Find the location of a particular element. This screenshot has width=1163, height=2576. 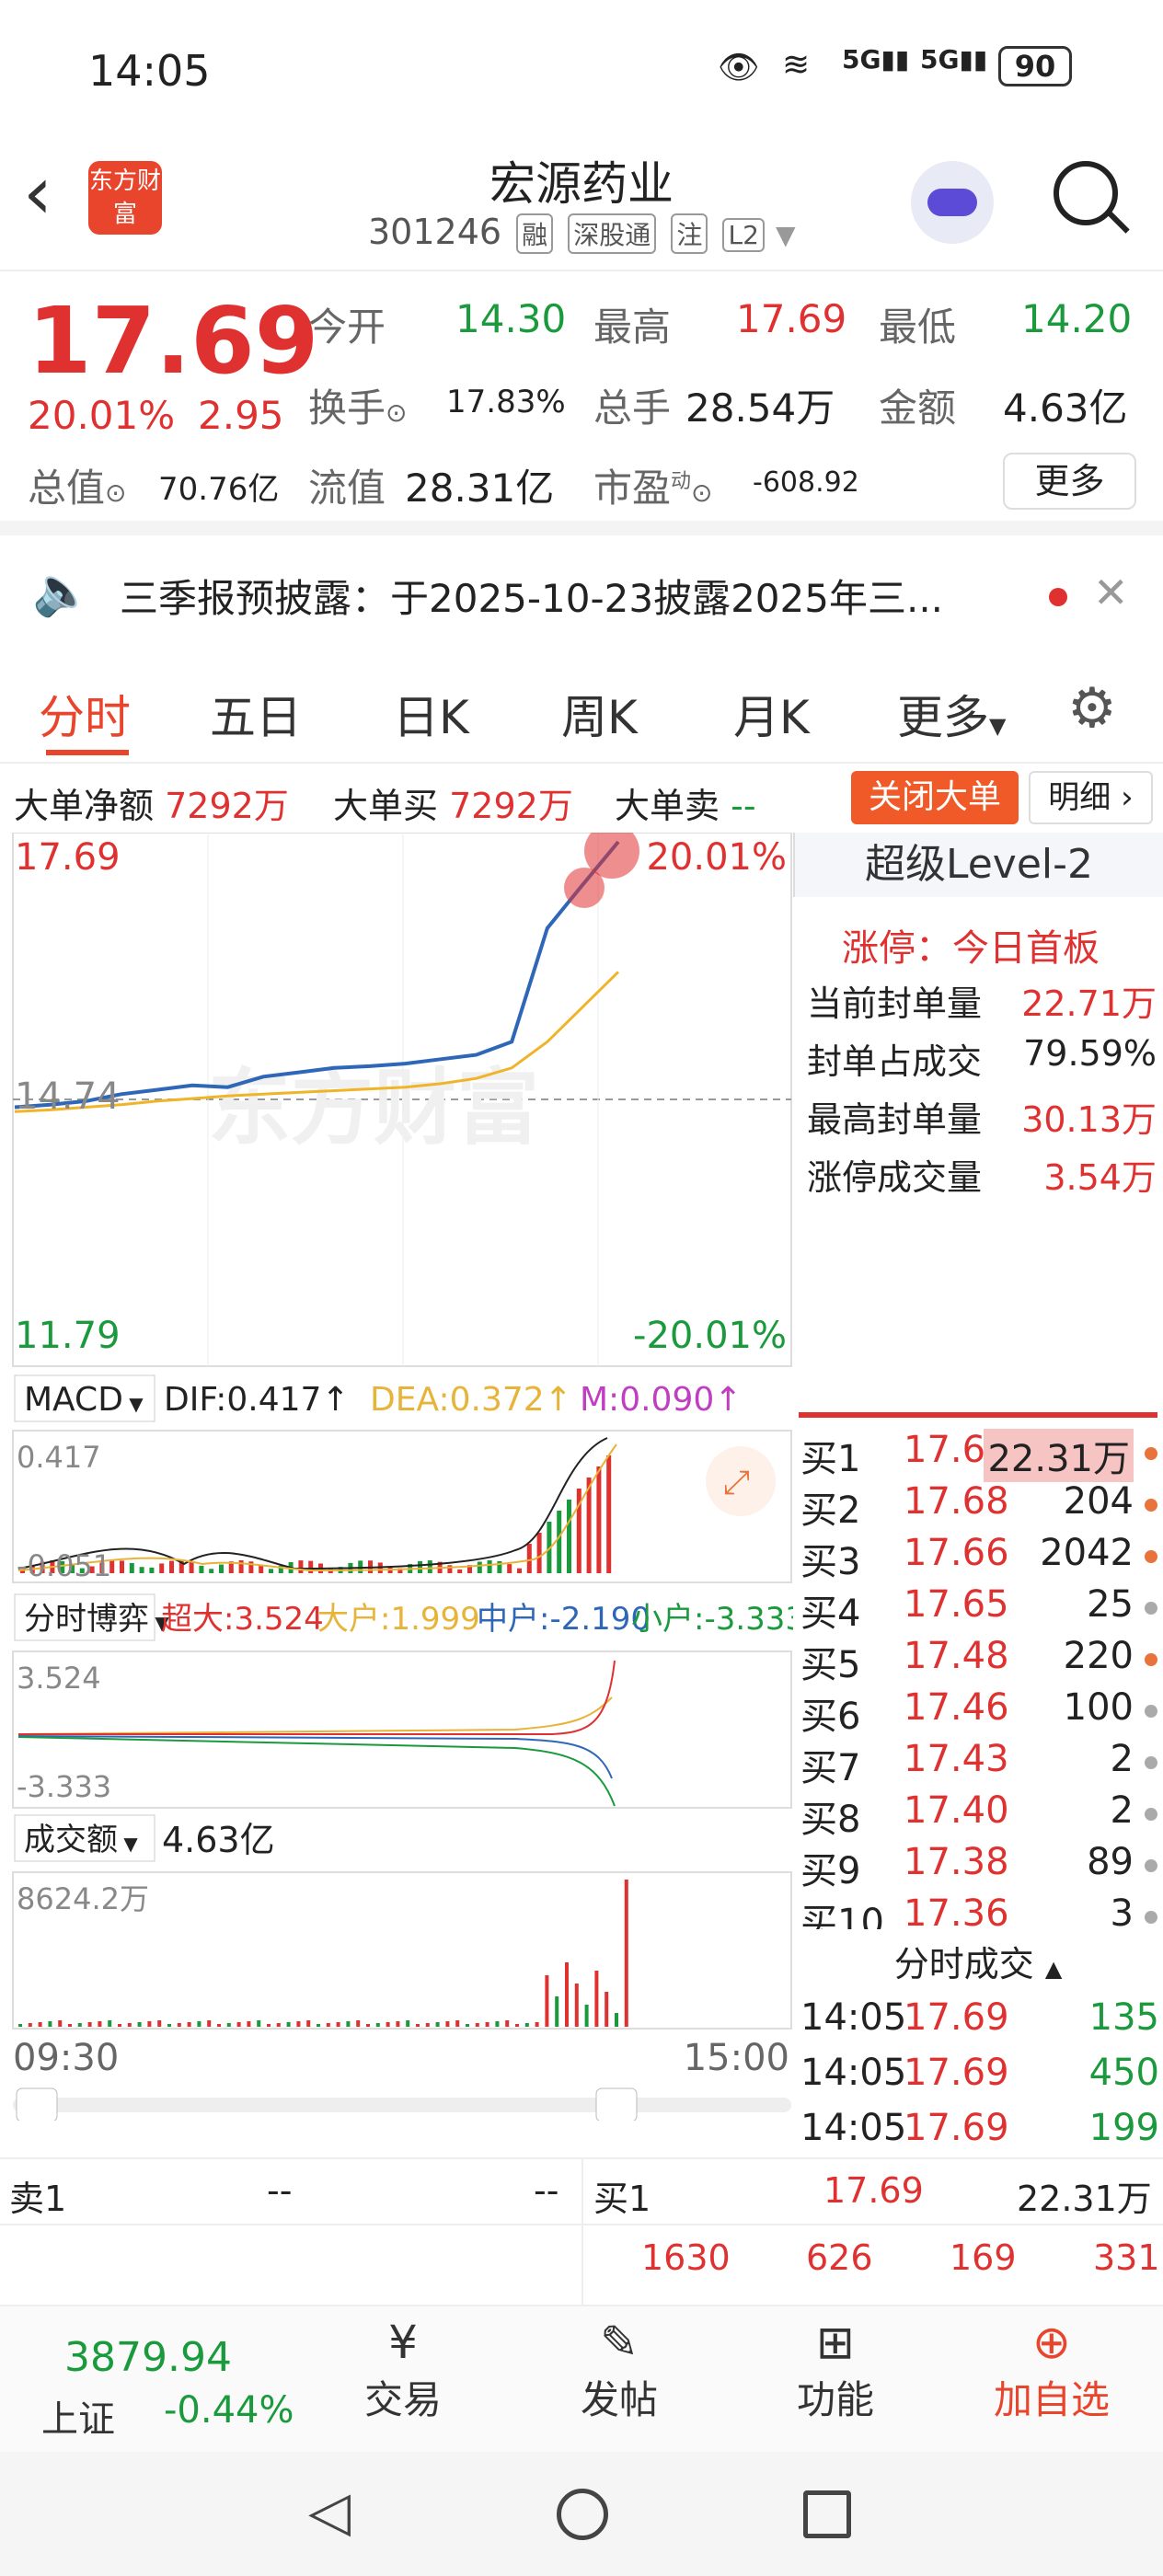

tab-more: 更多▼ is located at coordinates (951, 714).